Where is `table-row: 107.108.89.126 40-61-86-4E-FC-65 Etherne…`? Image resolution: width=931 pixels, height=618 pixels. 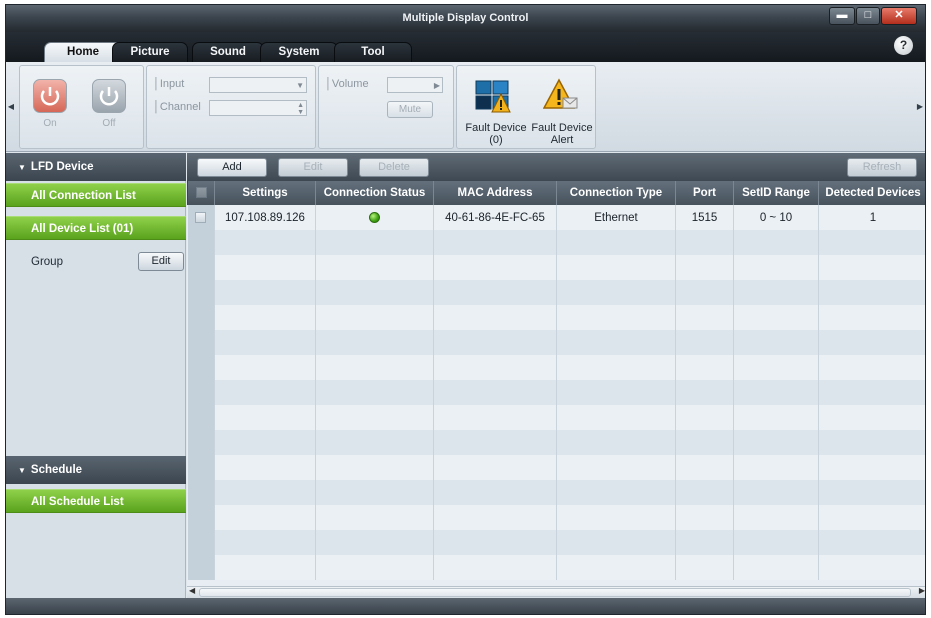 table-row: 107.108.89.126 40-61-86-4E-FC-65 Etherne… is located at coordinates (556, 217).